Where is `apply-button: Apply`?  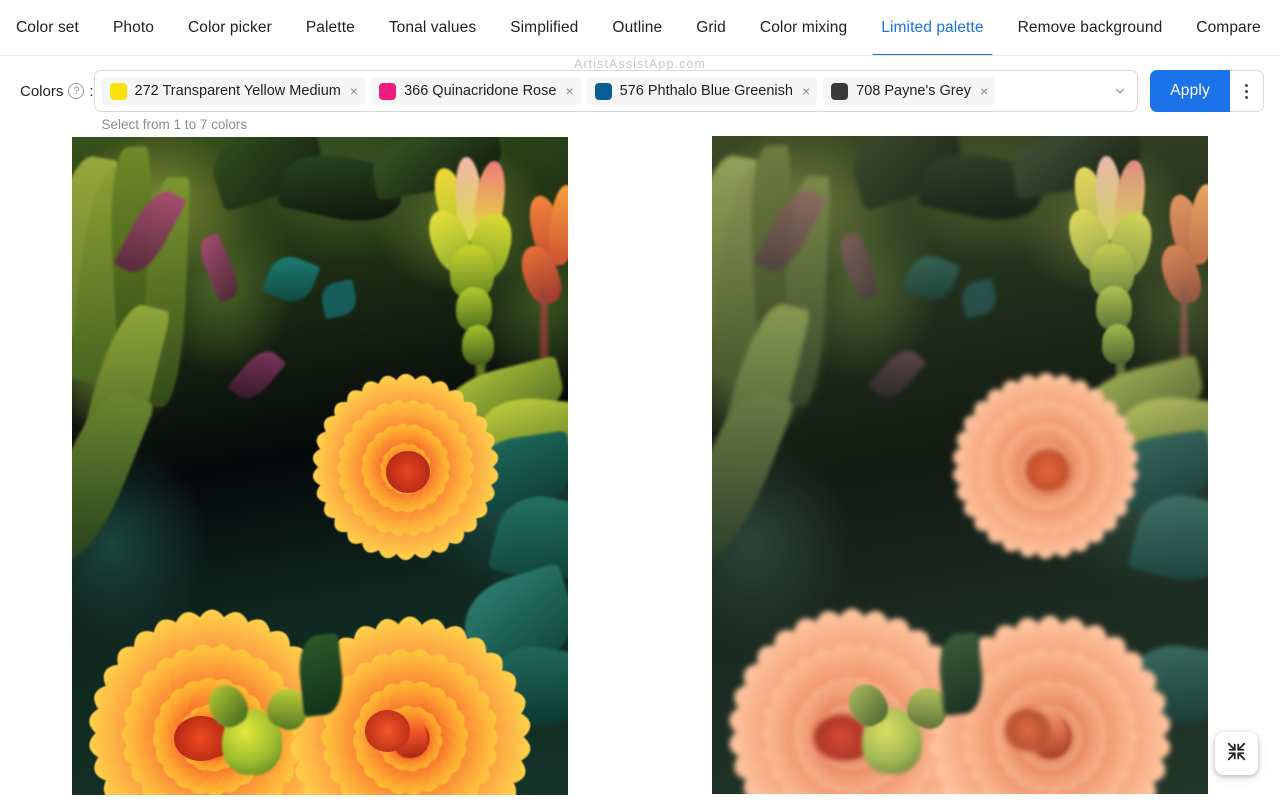
apply-button: Apply is located at coordinates (1190, 91).